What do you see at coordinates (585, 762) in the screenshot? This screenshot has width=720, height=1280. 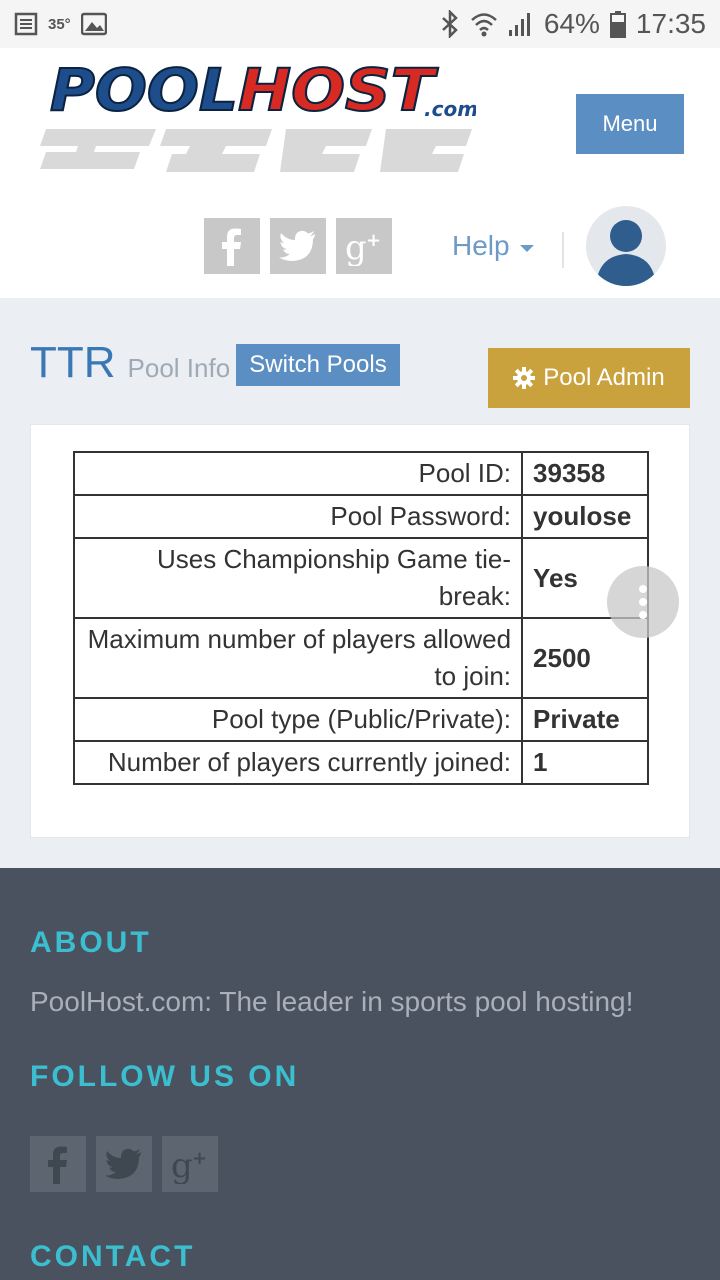 I see `players-joined-value: 1` at bounding box center [585, 762].